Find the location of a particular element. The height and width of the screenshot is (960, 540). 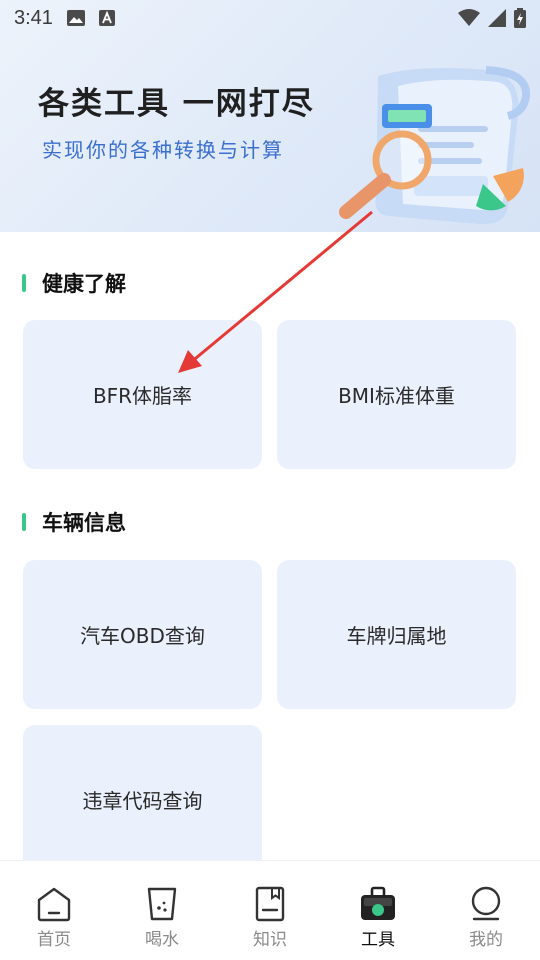

tool-tile-label: 违章代码查询 is located at coordinates (142, 801).